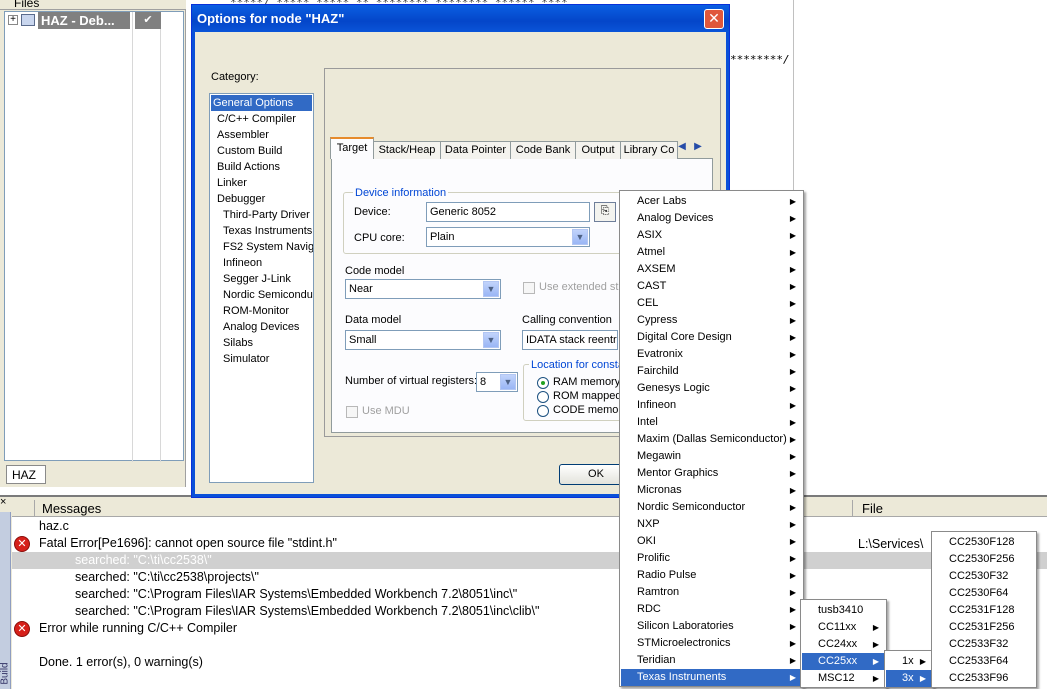  What do you see at coordinates (890, 544) in the screenshot?
I see `message-file: L:\Services\` at bounding box center [890, 544].